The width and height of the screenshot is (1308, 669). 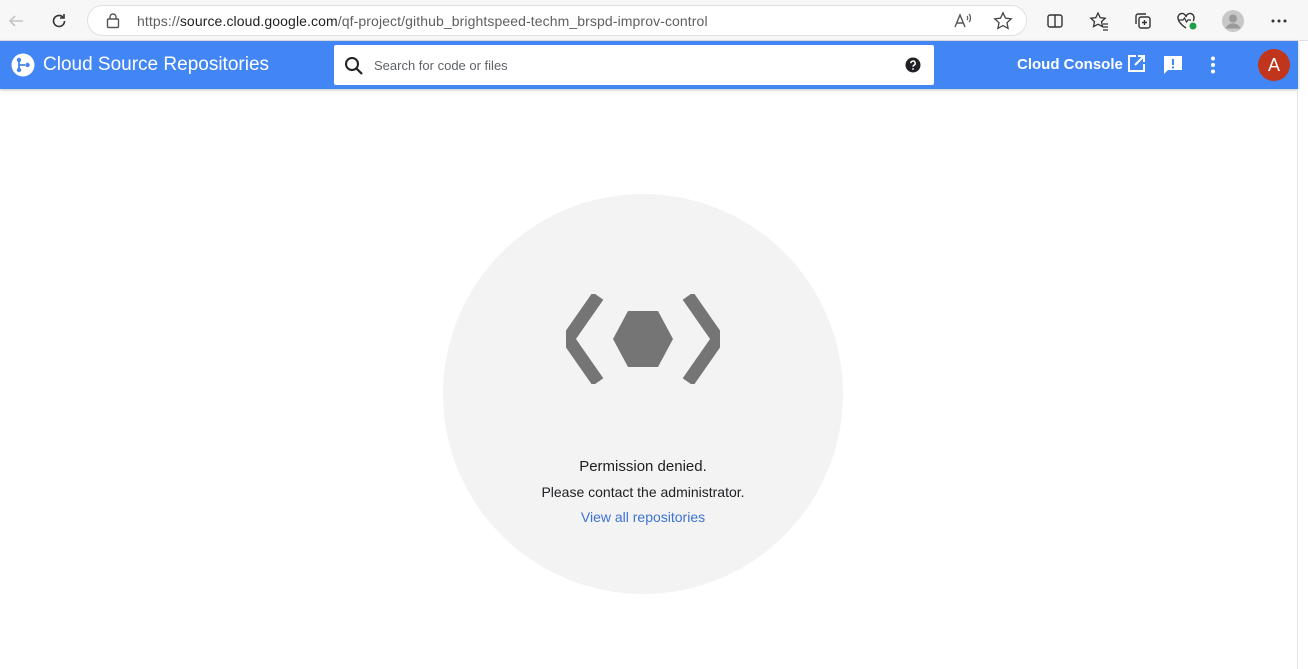 I want to click on refresh-button, so click(x=59, y=21).